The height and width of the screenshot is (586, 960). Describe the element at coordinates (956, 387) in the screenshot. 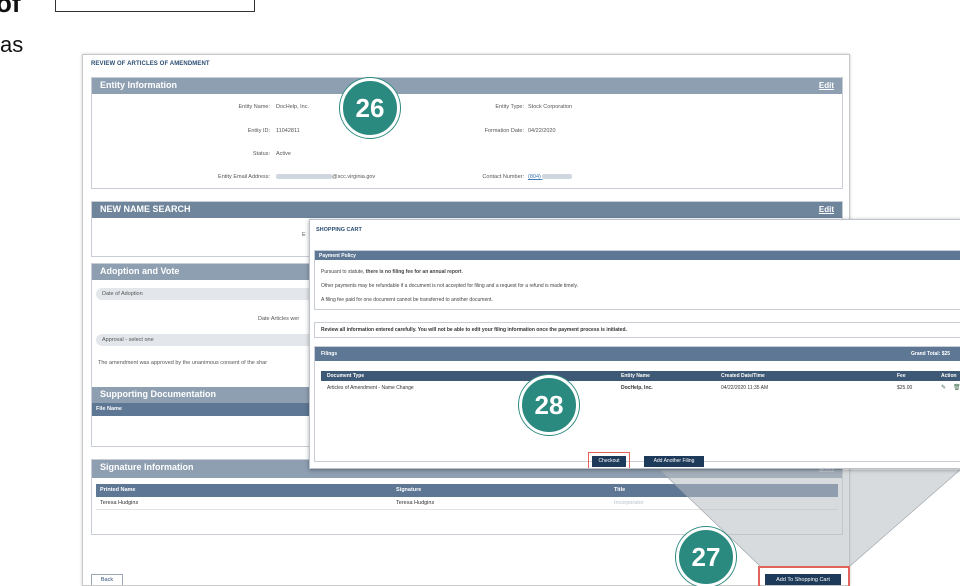

I see `delete-filing-icon: 🗑` at that location.